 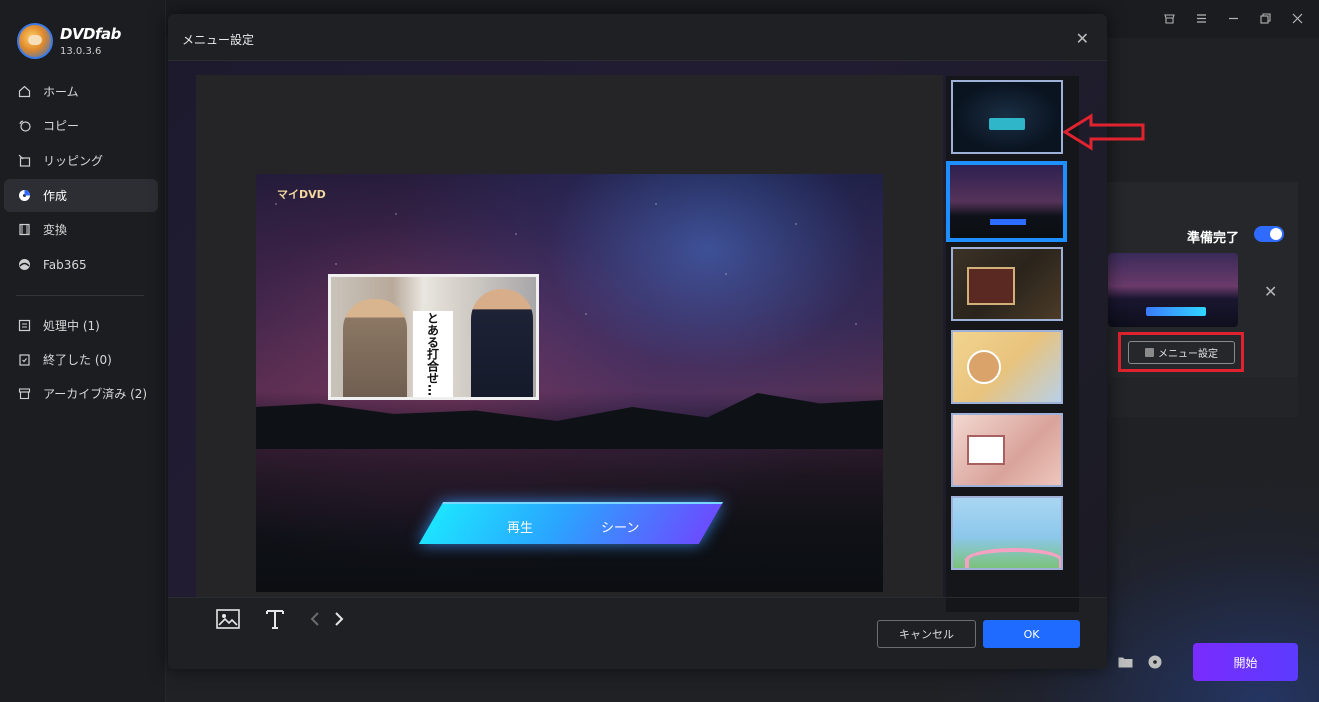 What do you see at coordinates (1006, 201) in the screenshot?
I see `template-thumbnail-selected` at bounding box center [1006, 201].